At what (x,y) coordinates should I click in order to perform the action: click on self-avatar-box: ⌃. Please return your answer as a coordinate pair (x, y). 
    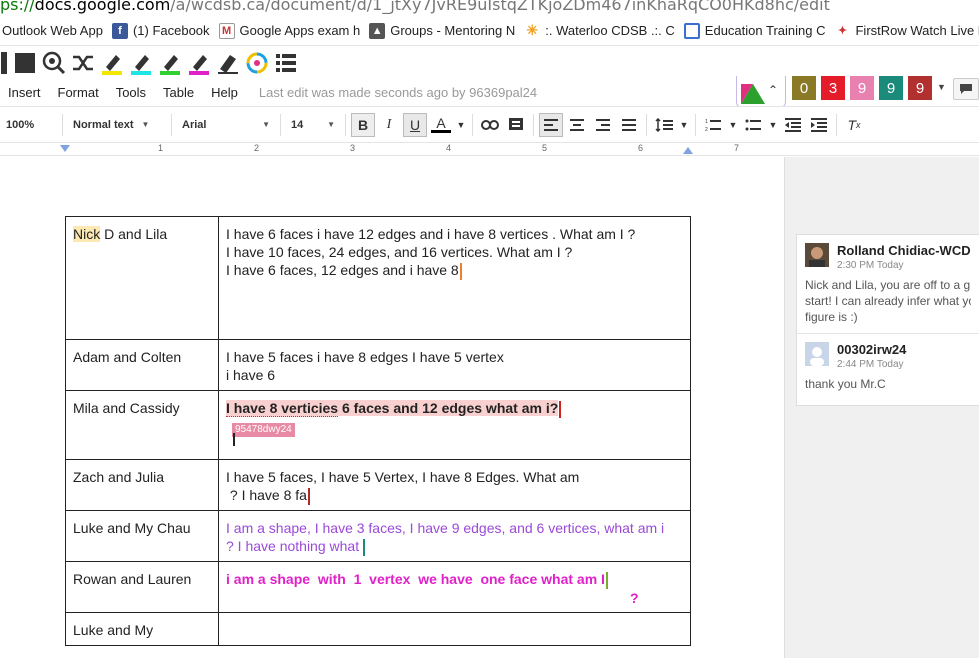
    Looking at the image, I should click on (761, 92).